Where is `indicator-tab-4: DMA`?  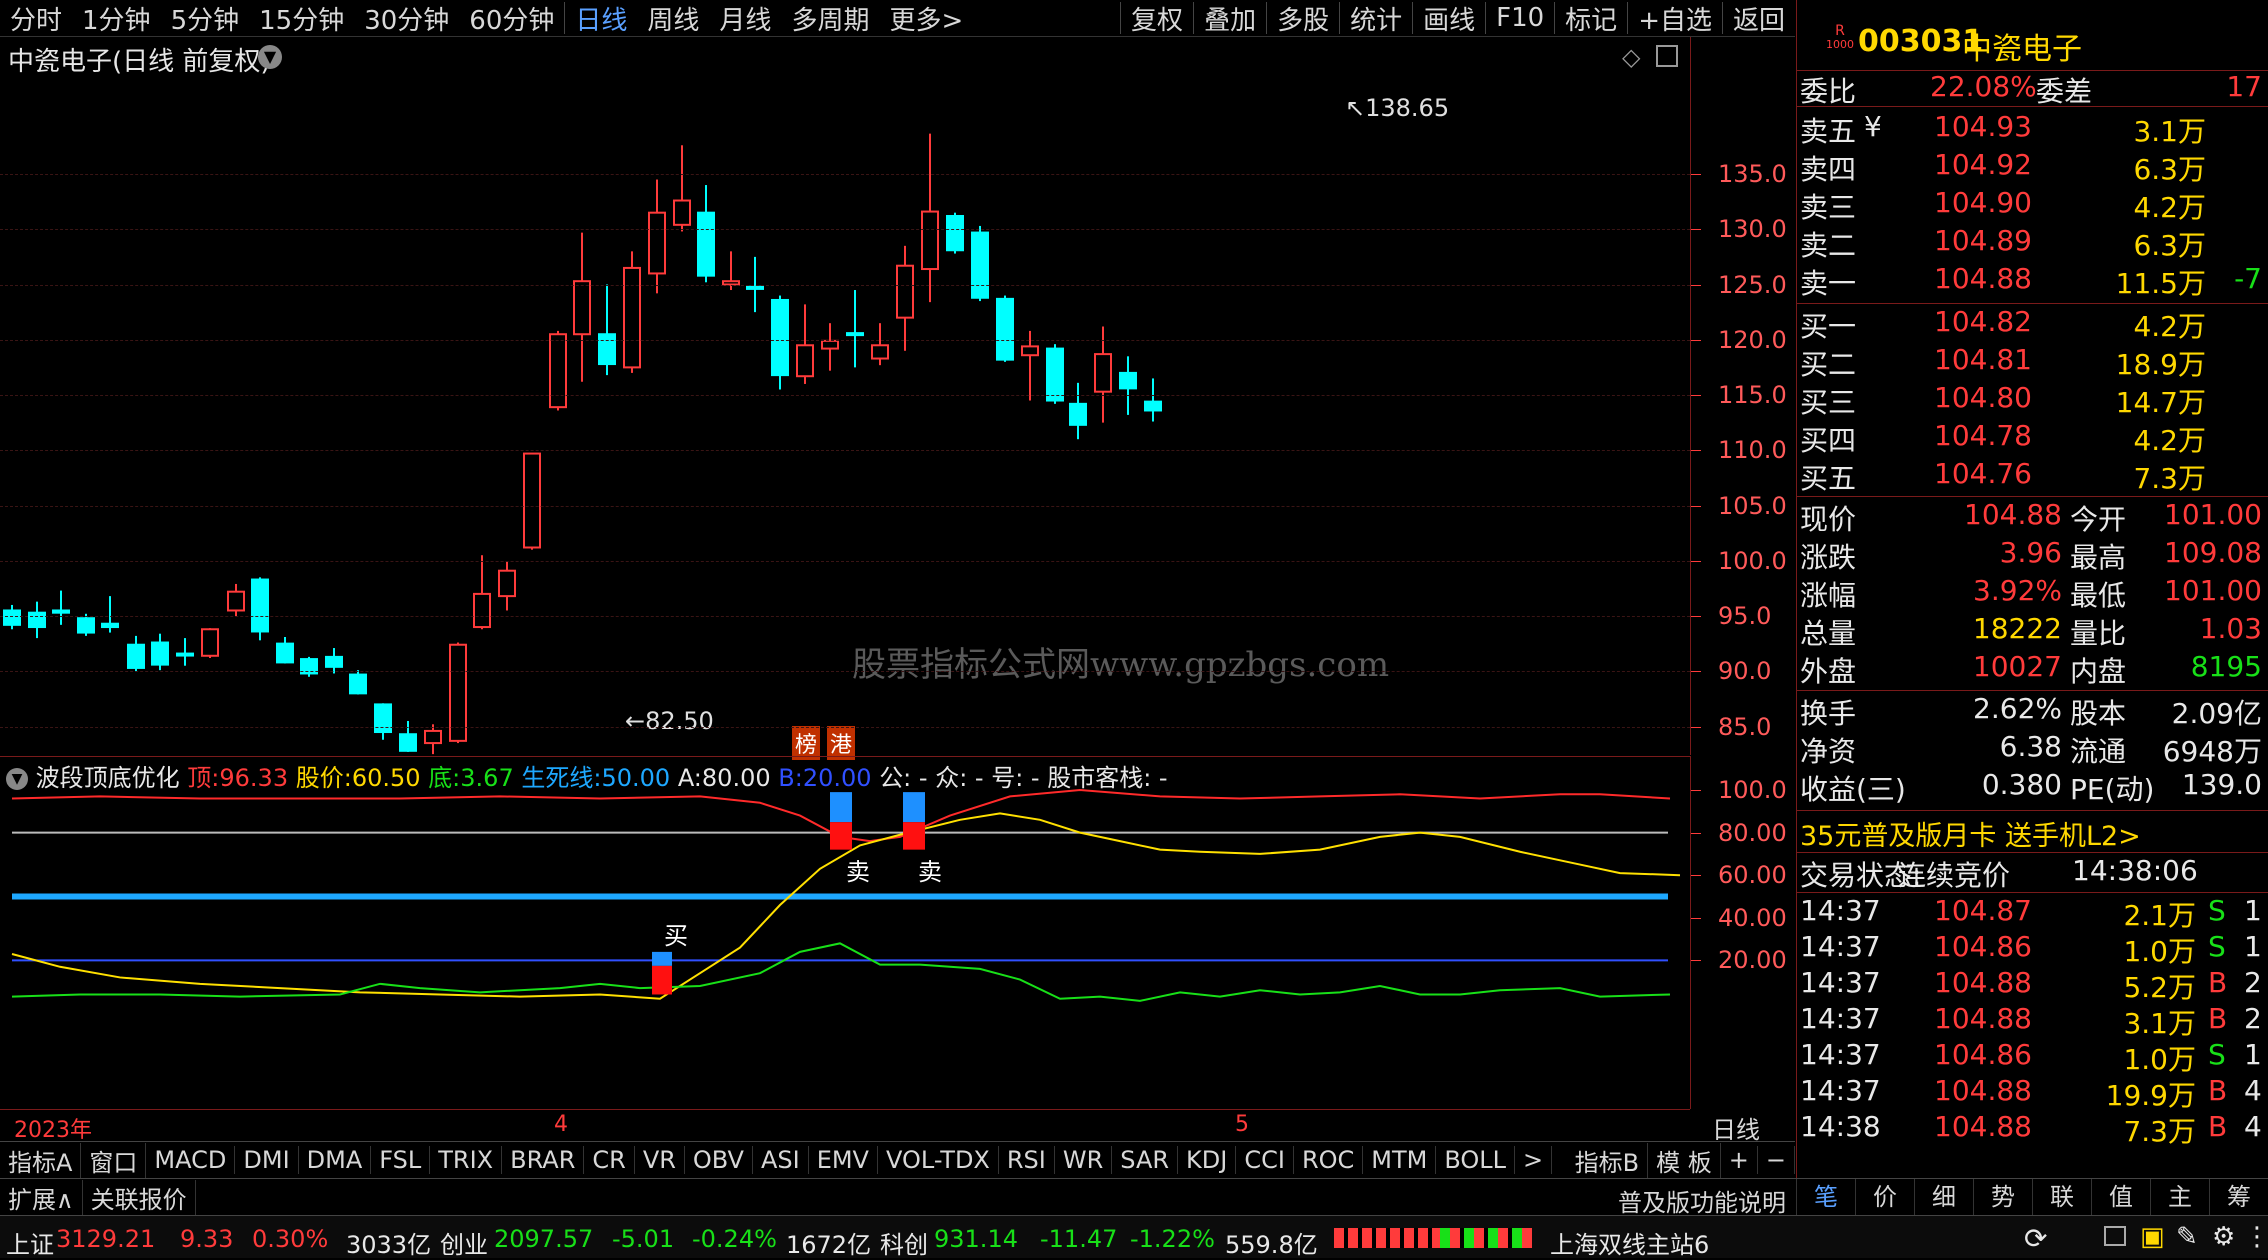
indicator-tab-4: DMA is located at coordinates (335, 1160).